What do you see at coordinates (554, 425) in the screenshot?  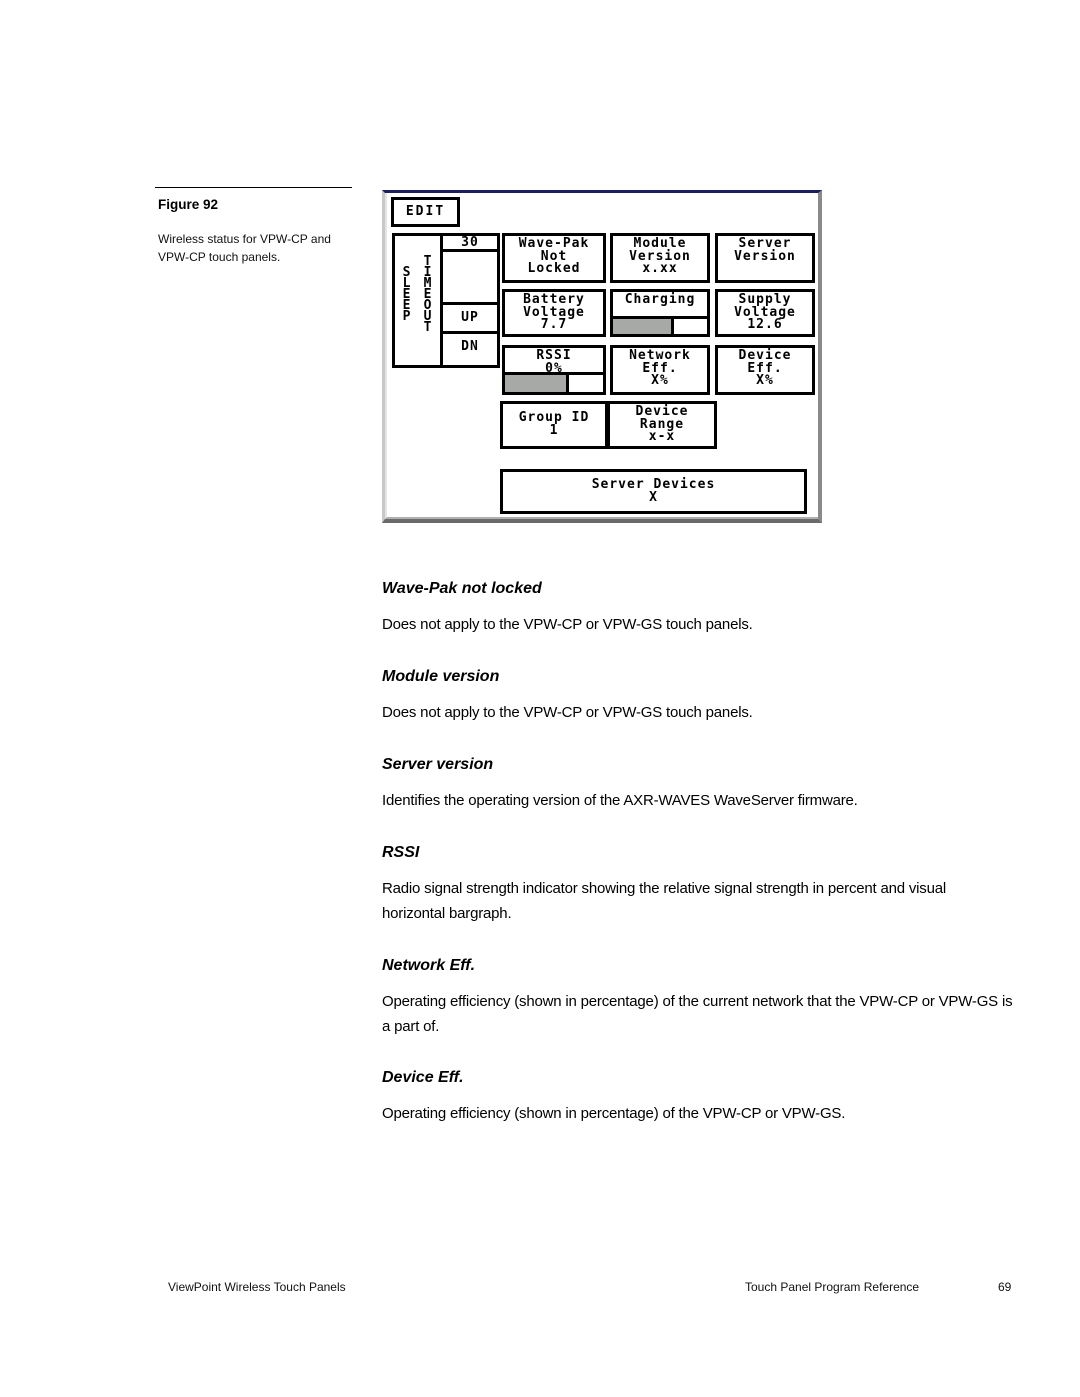 I see `group-id: Group ID 1` at bounding box center [554, 425].